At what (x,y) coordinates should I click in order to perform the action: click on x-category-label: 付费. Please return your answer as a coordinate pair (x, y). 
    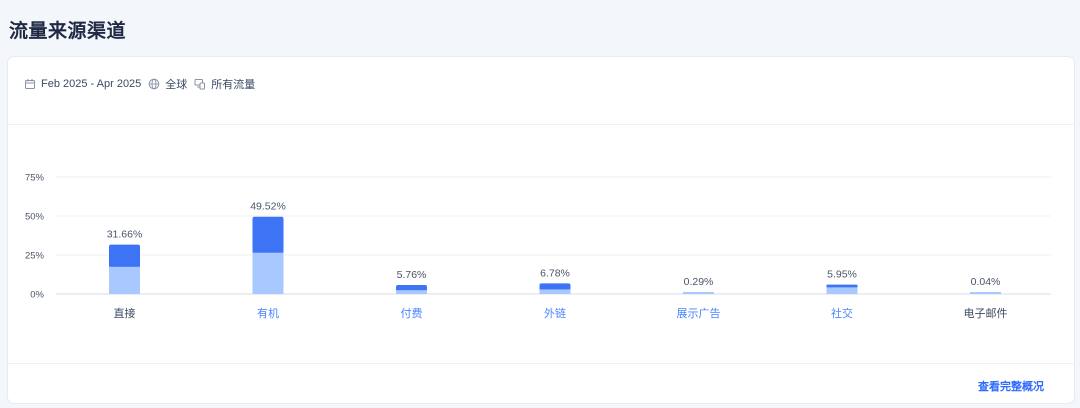
    Looking at the image, I should click on (412, 313).